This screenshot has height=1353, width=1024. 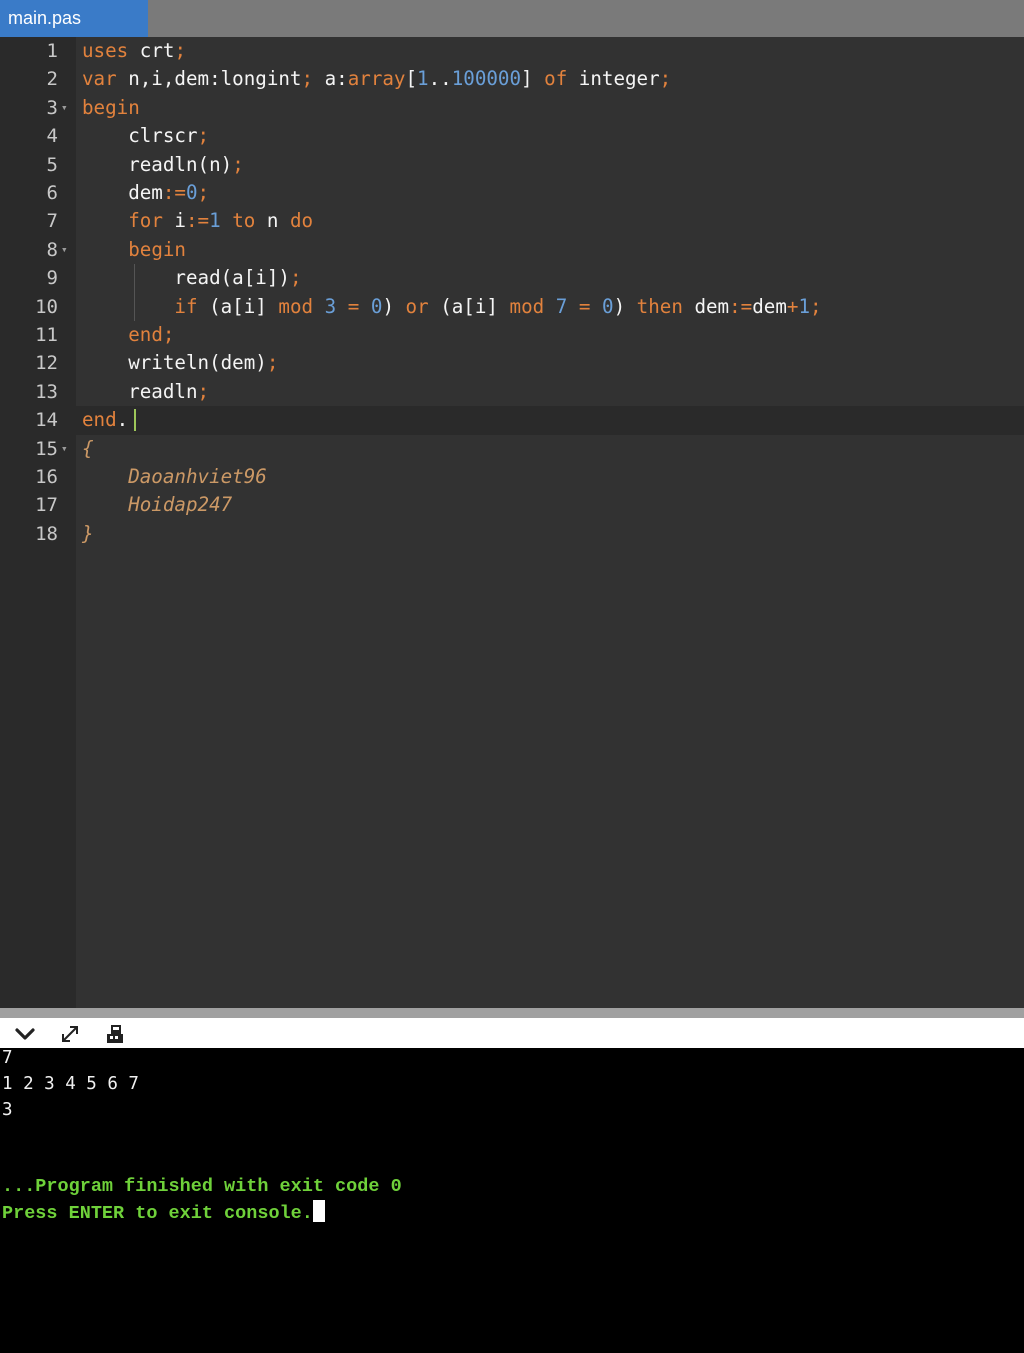 I want to click on exit-prompt-line: Press ENTER to exit console., so click(x=163, y=1213).